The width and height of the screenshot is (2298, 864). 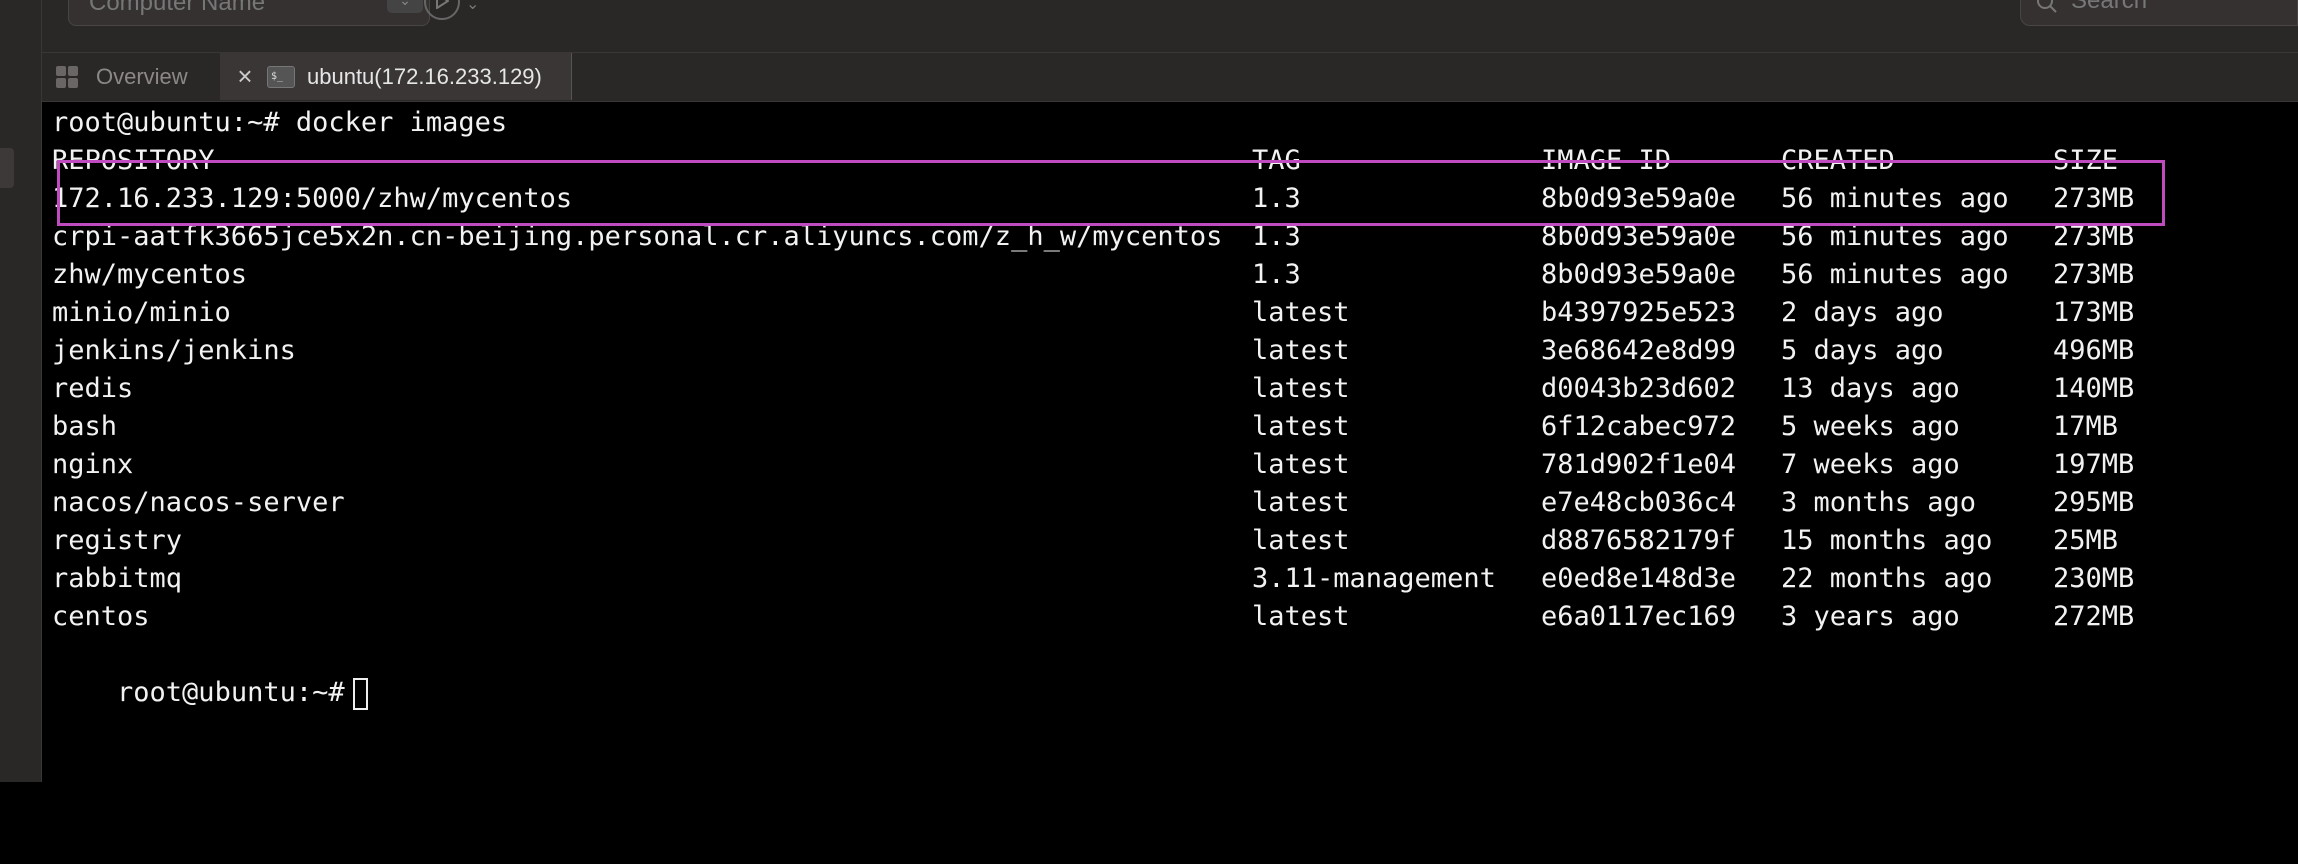 What do you see at coordinates (117, 578) in the screenshot?
I see `cell-repository: rabbitmq` at bounding box center [117, 578].